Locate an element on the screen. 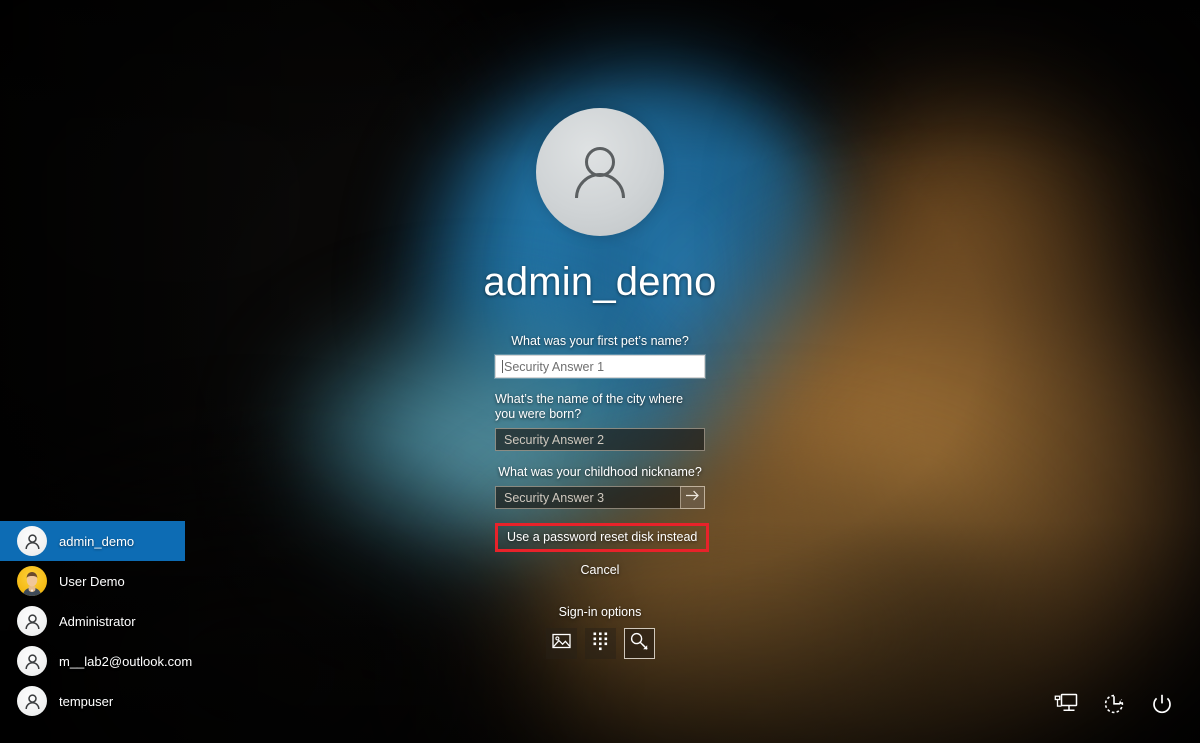 This screenshot has height=743, width=1200. user-list-item-label: tempuser is located at coordinates (86, 701).